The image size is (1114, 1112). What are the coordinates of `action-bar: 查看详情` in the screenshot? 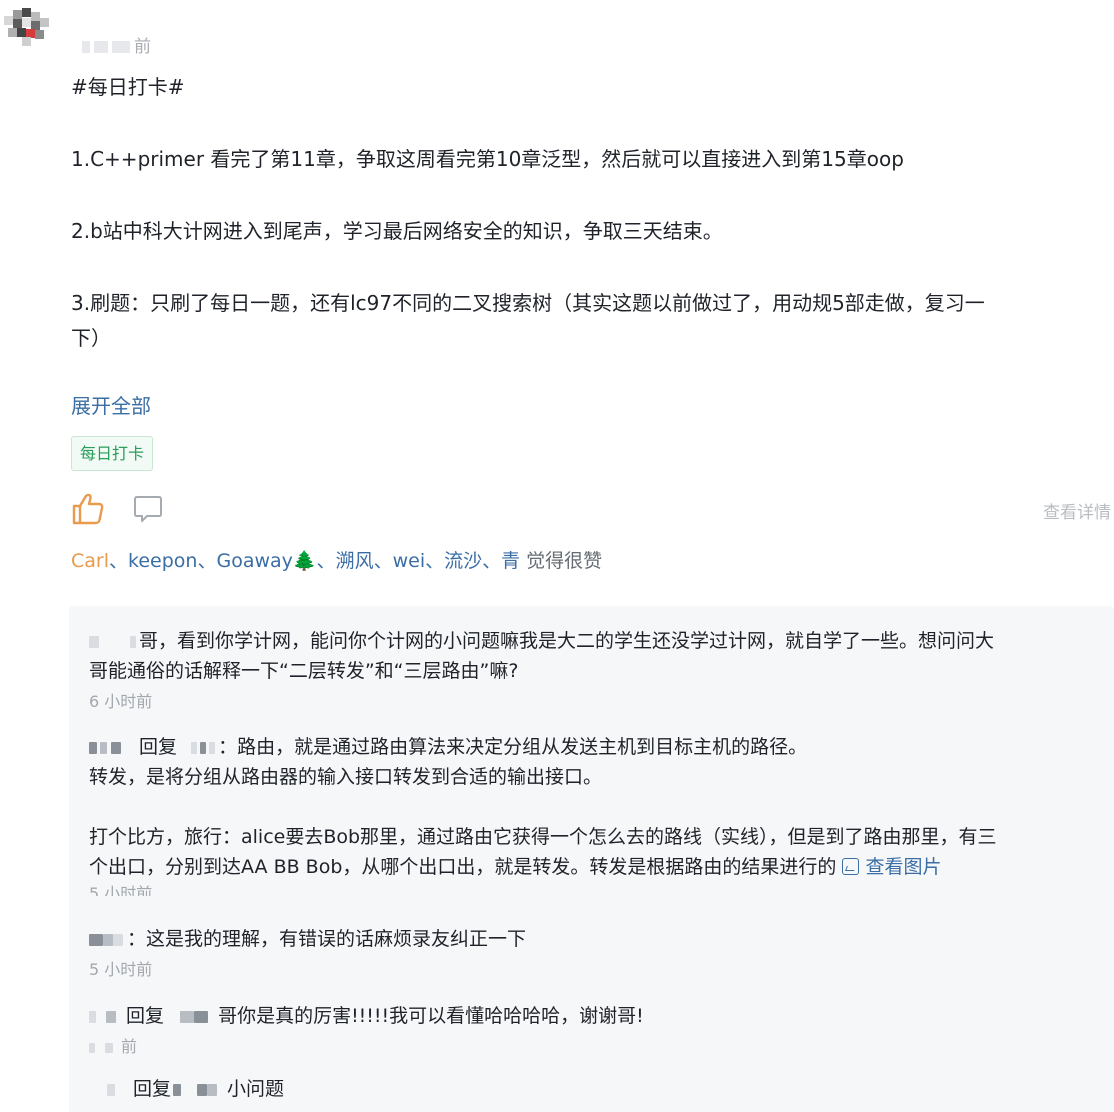 It's located at (591, 510).